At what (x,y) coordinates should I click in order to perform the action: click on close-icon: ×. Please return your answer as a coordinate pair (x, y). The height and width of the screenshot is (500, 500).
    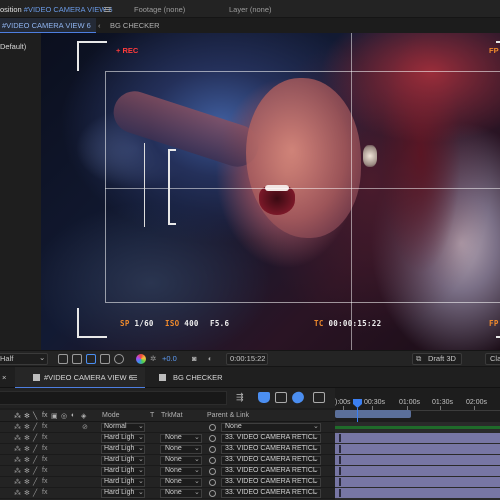
    Looking at the image, I should click on (4, 377).